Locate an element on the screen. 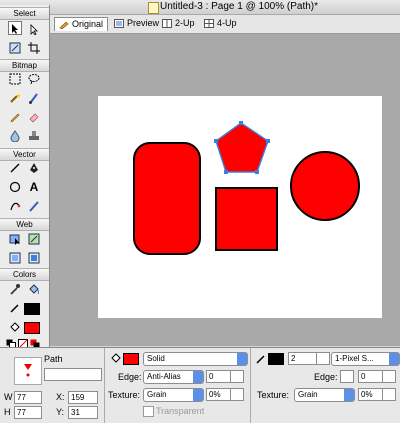  fill-edge-value: Anti-Alias is located at coordinates (164, 376).